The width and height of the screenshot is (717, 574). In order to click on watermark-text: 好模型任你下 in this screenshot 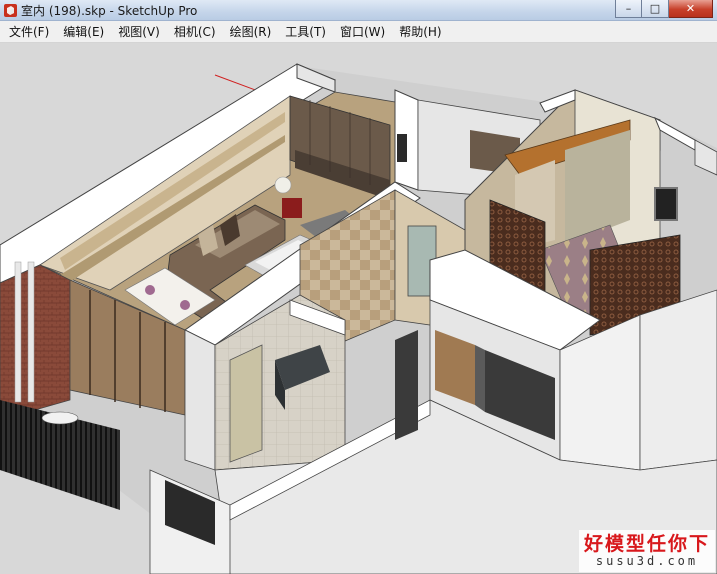, I will do `click(646, 544)`.